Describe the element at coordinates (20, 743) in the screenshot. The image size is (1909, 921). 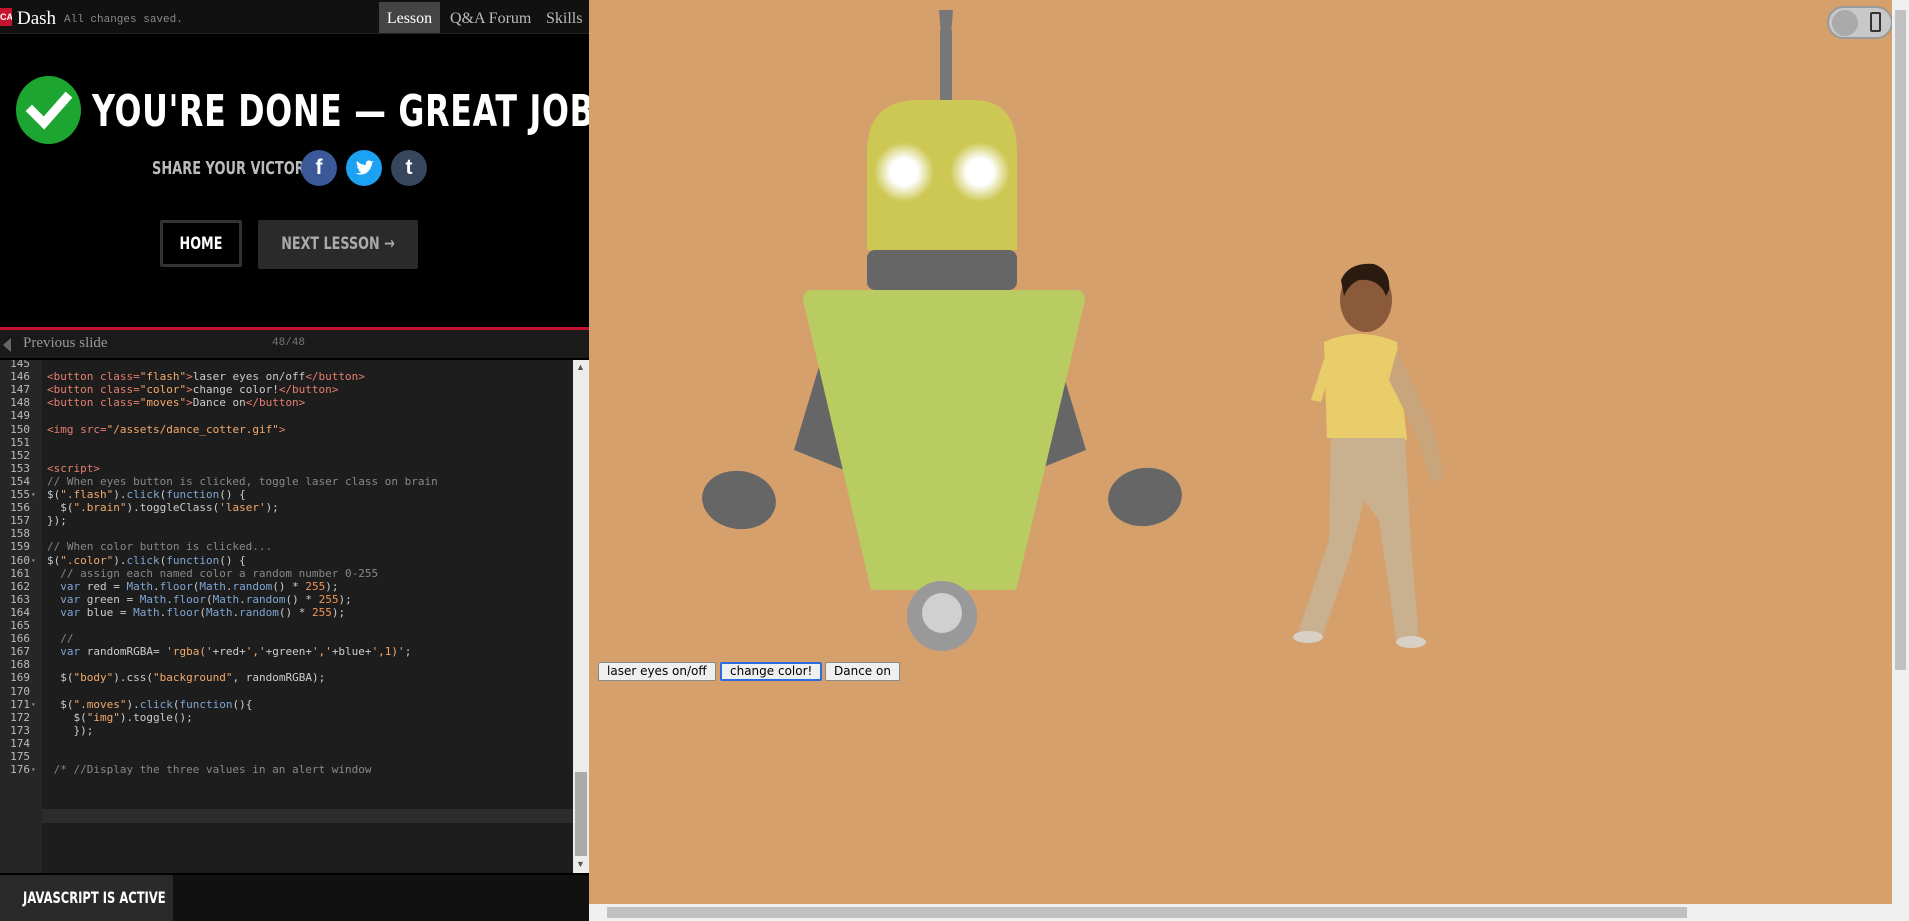
I see `line-number: 174` at that location.